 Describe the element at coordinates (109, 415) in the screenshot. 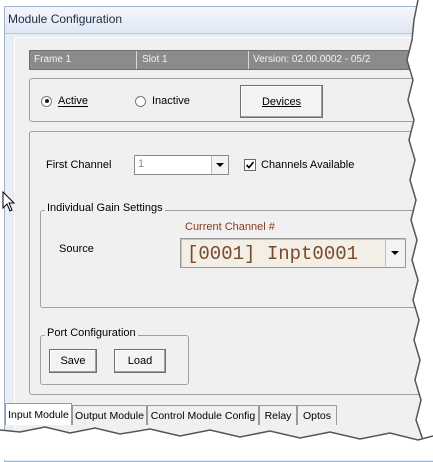

I see `tab-output-module: Output Module` at that location.